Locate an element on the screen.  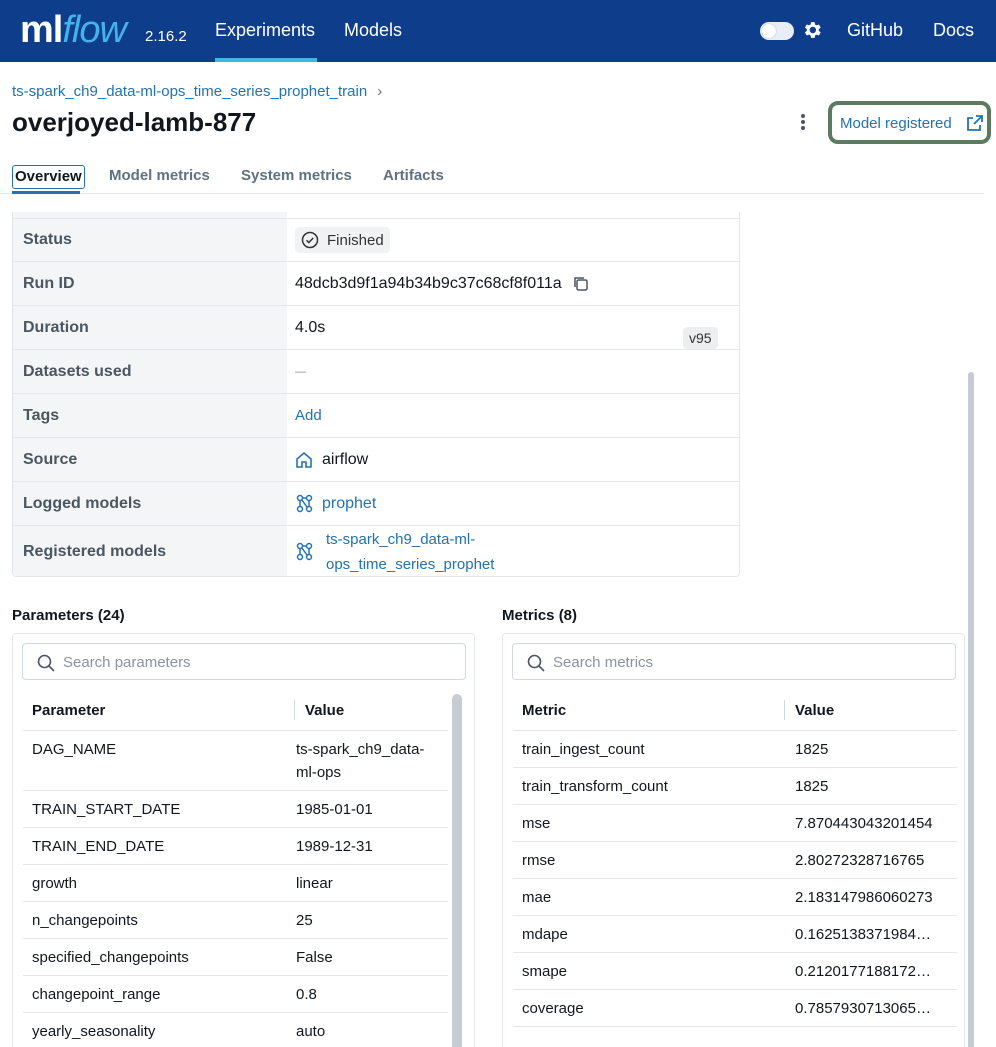
model-registered-button: Model registered is located at coordinates (909, 122).